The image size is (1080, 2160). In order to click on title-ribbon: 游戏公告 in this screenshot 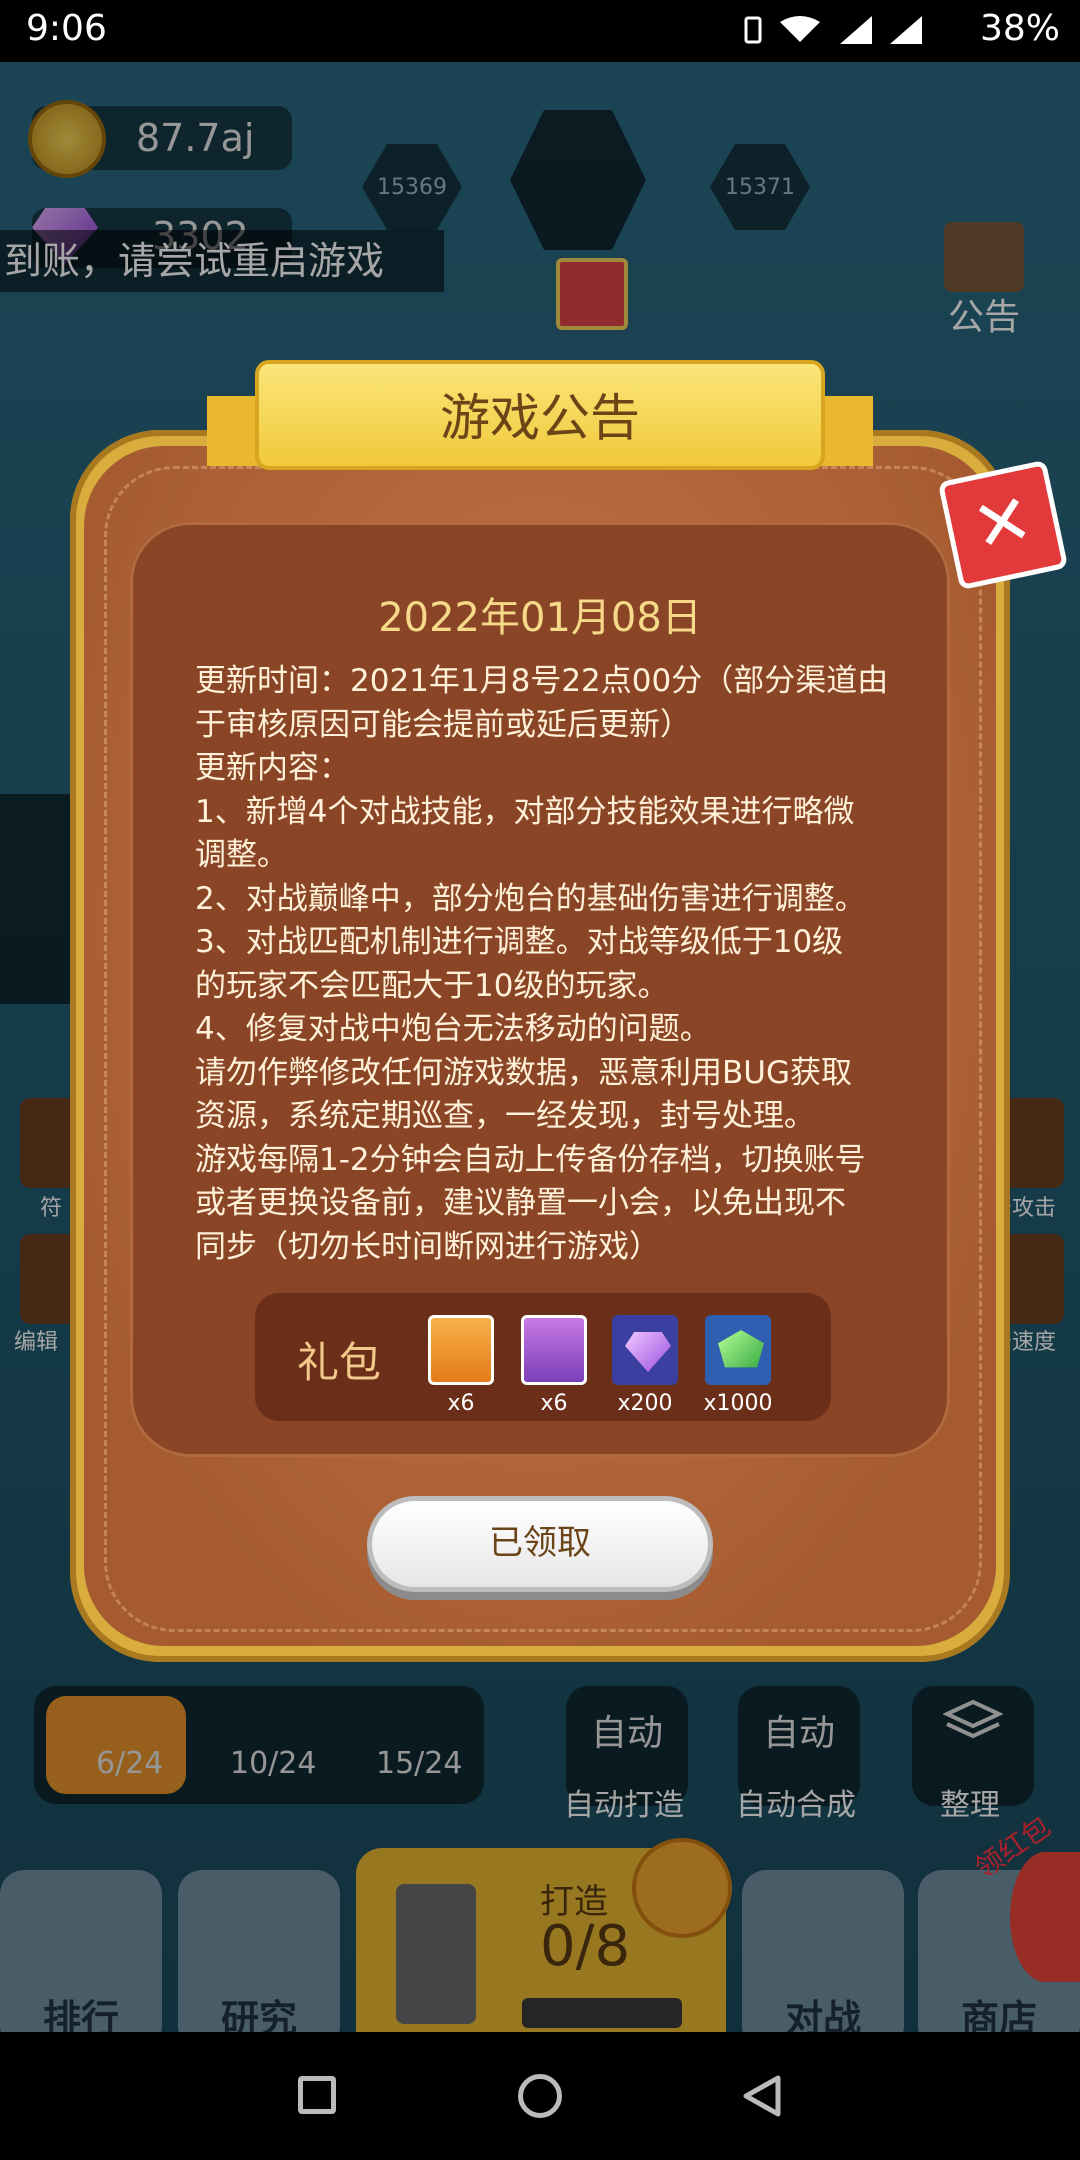, I will do `click(540, 420)`.